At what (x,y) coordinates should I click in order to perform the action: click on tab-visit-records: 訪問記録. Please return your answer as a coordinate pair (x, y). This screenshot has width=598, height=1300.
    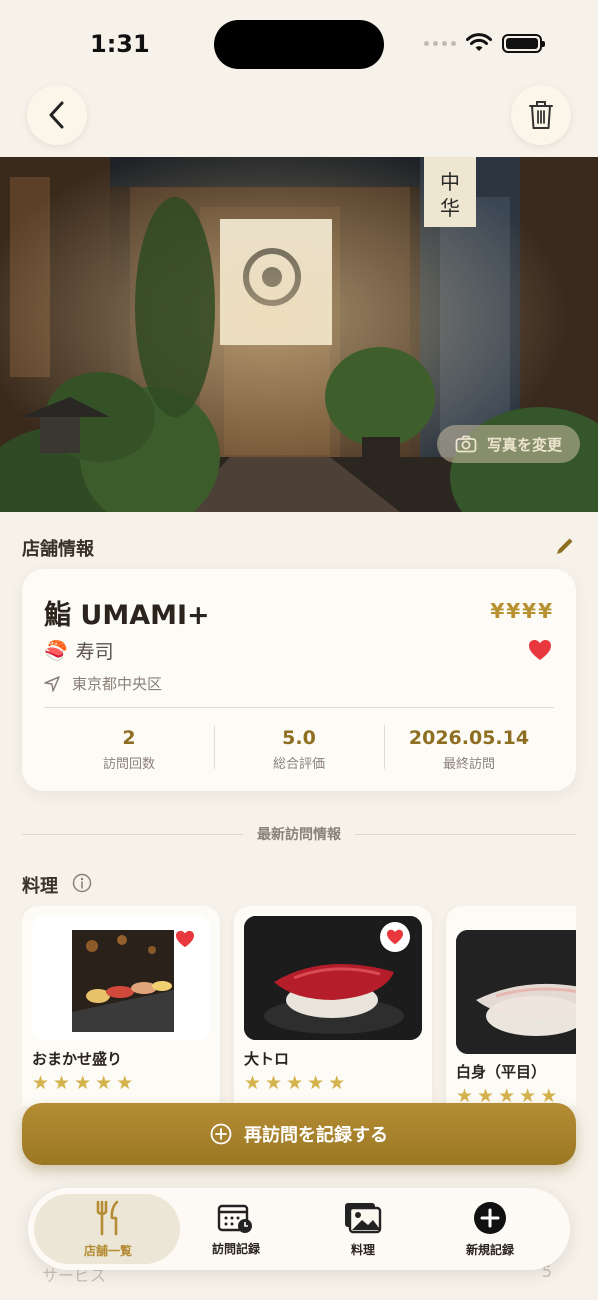
    Looking at the image, I should click on (236, 1229).